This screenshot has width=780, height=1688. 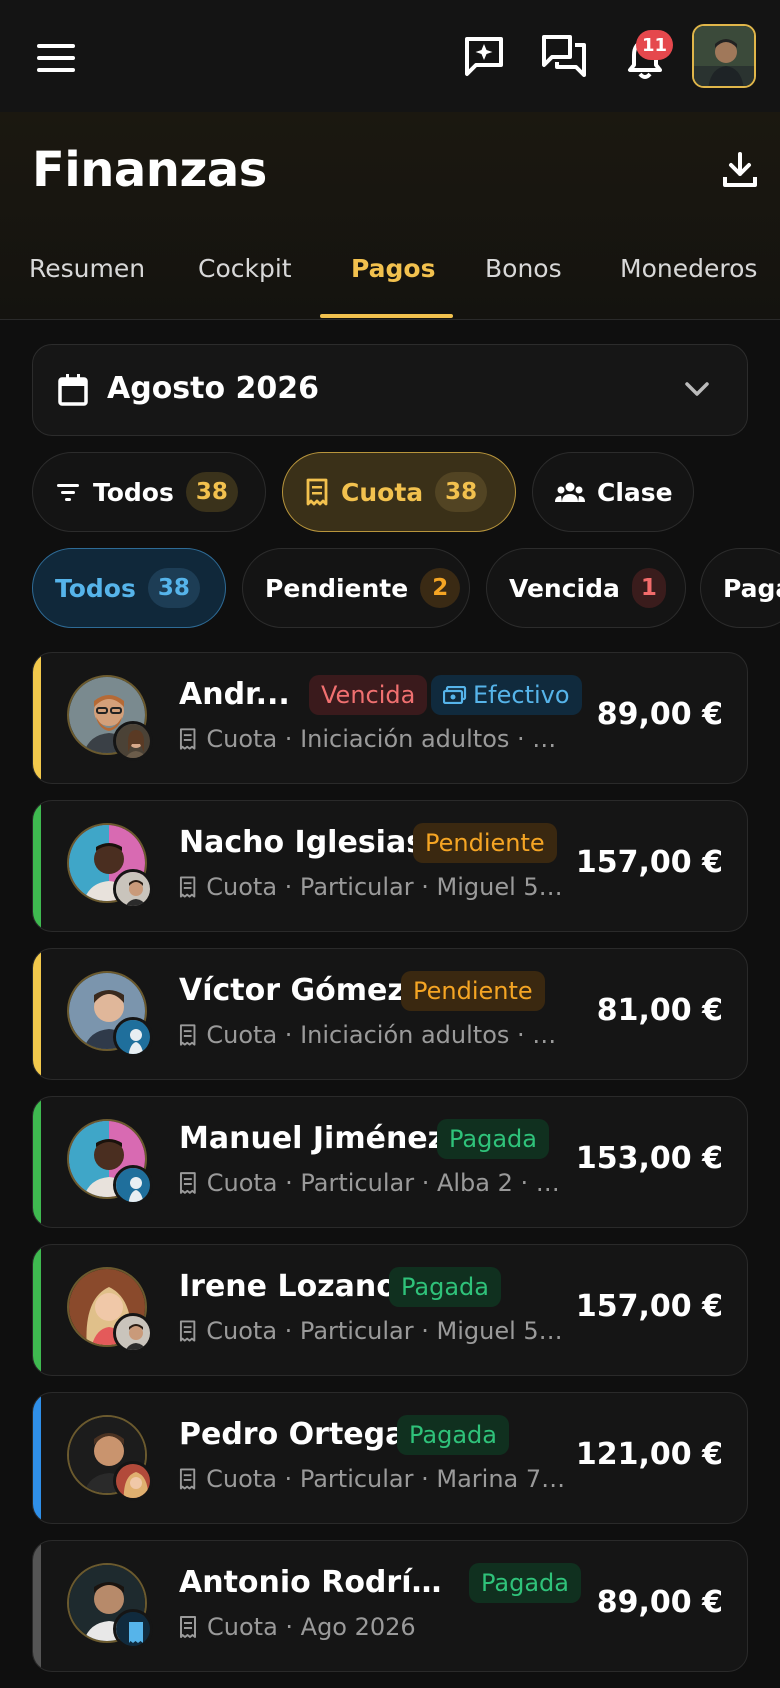 I want to click on user-avatar, so click(x=724, y=56).